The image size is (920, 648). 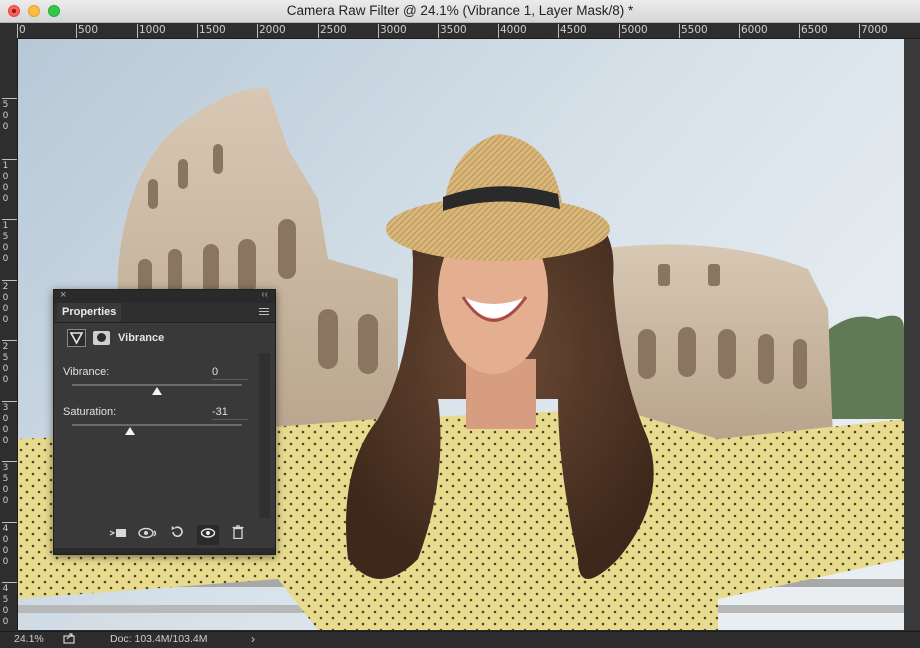 I want to click on ruler-label: 7000, so click(x=874, y=30).